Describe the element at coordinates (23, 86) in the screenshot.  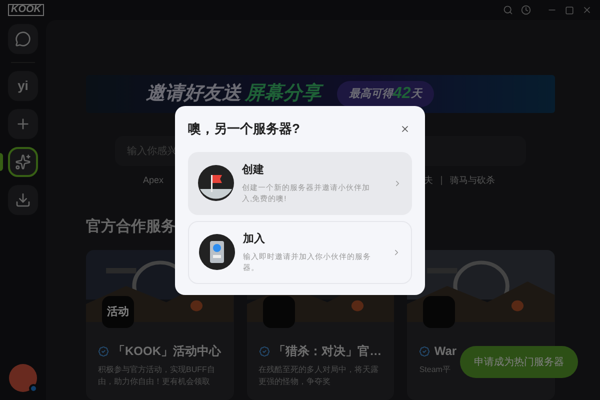
I see `server-avatar: yi` at that location.